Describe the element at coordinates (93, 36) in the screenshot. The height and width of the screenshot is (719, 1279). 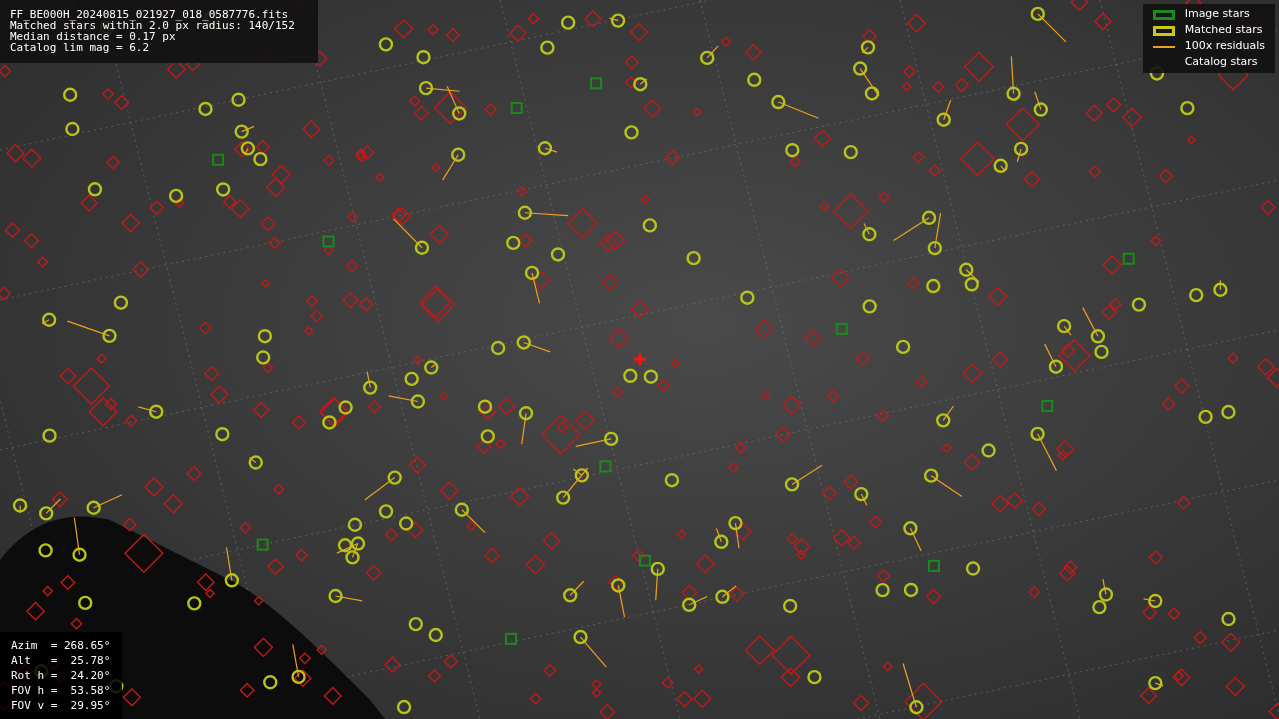
I see `info-line: Median distance = 0.17 px` at that location.